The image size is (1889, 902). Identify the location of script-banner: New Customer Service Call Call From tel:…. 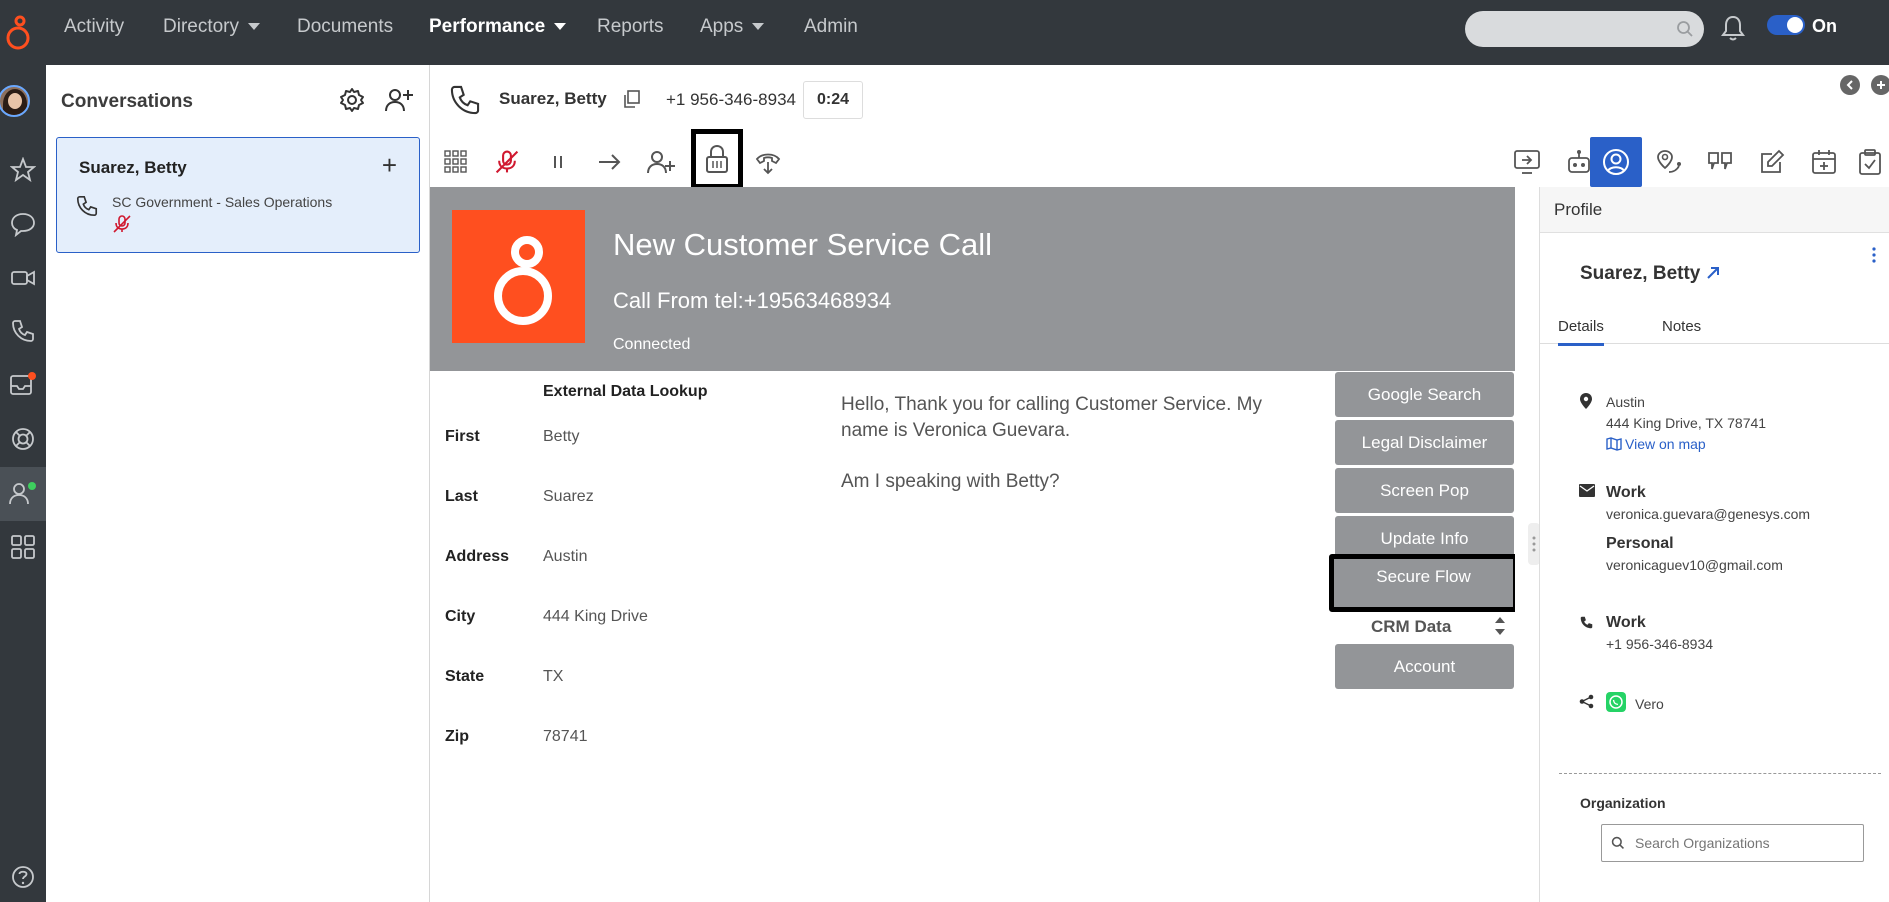
(972, 279).